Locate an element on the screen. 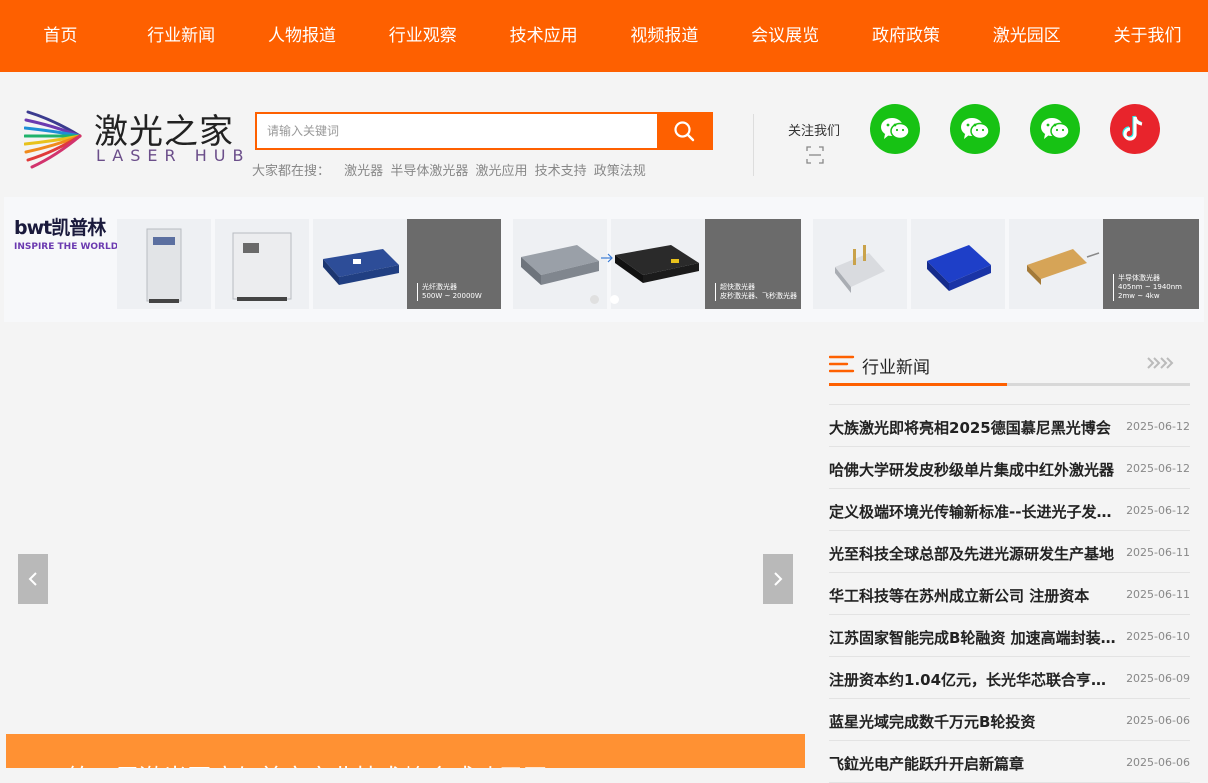 The height and width of the screenshot is (783, 1208). nav-item-video: 视频报道 is located at coordinates (664, 36).